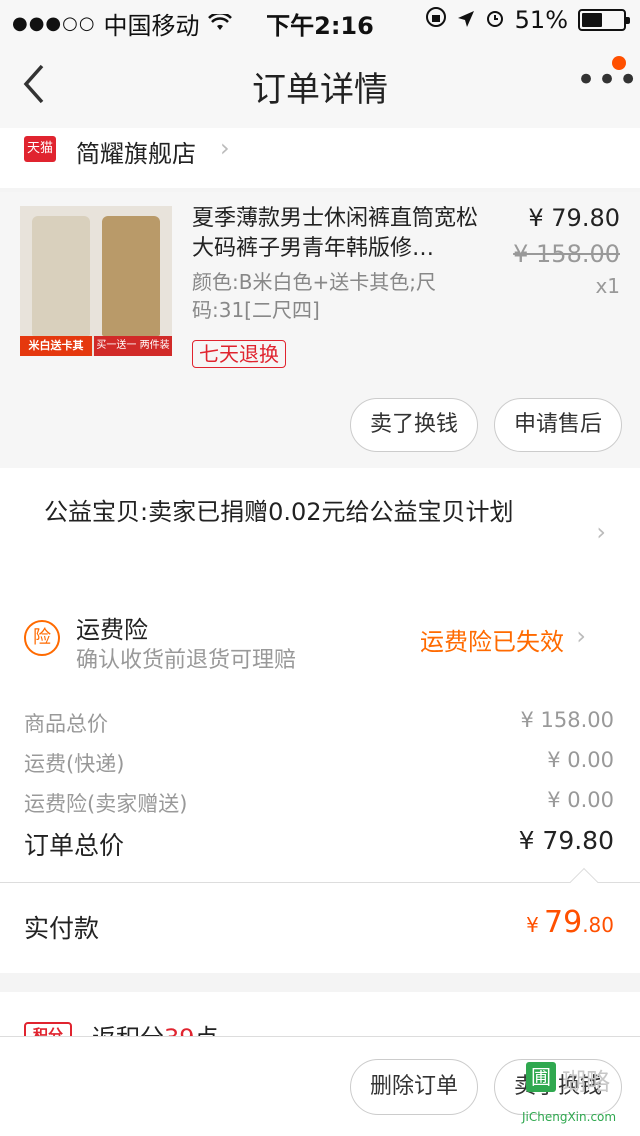 The height and width of the screenshot is (1136, 640). I want to click on insurance-icon: 险, so click(42, 638).